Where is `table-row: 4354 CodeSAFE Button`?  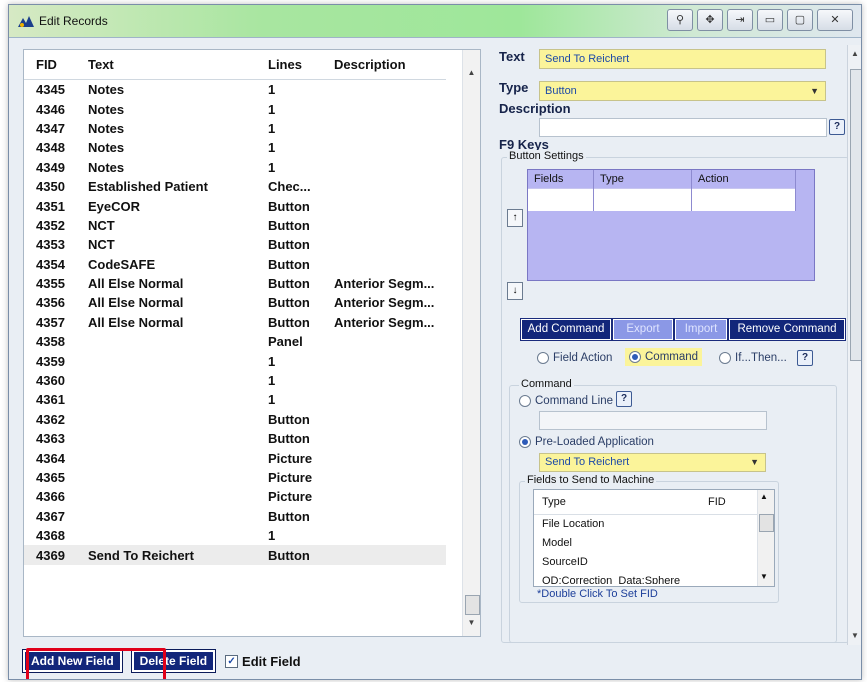 table-row: 4354 CodeSAFE Button is located at coordinates (235, 264).